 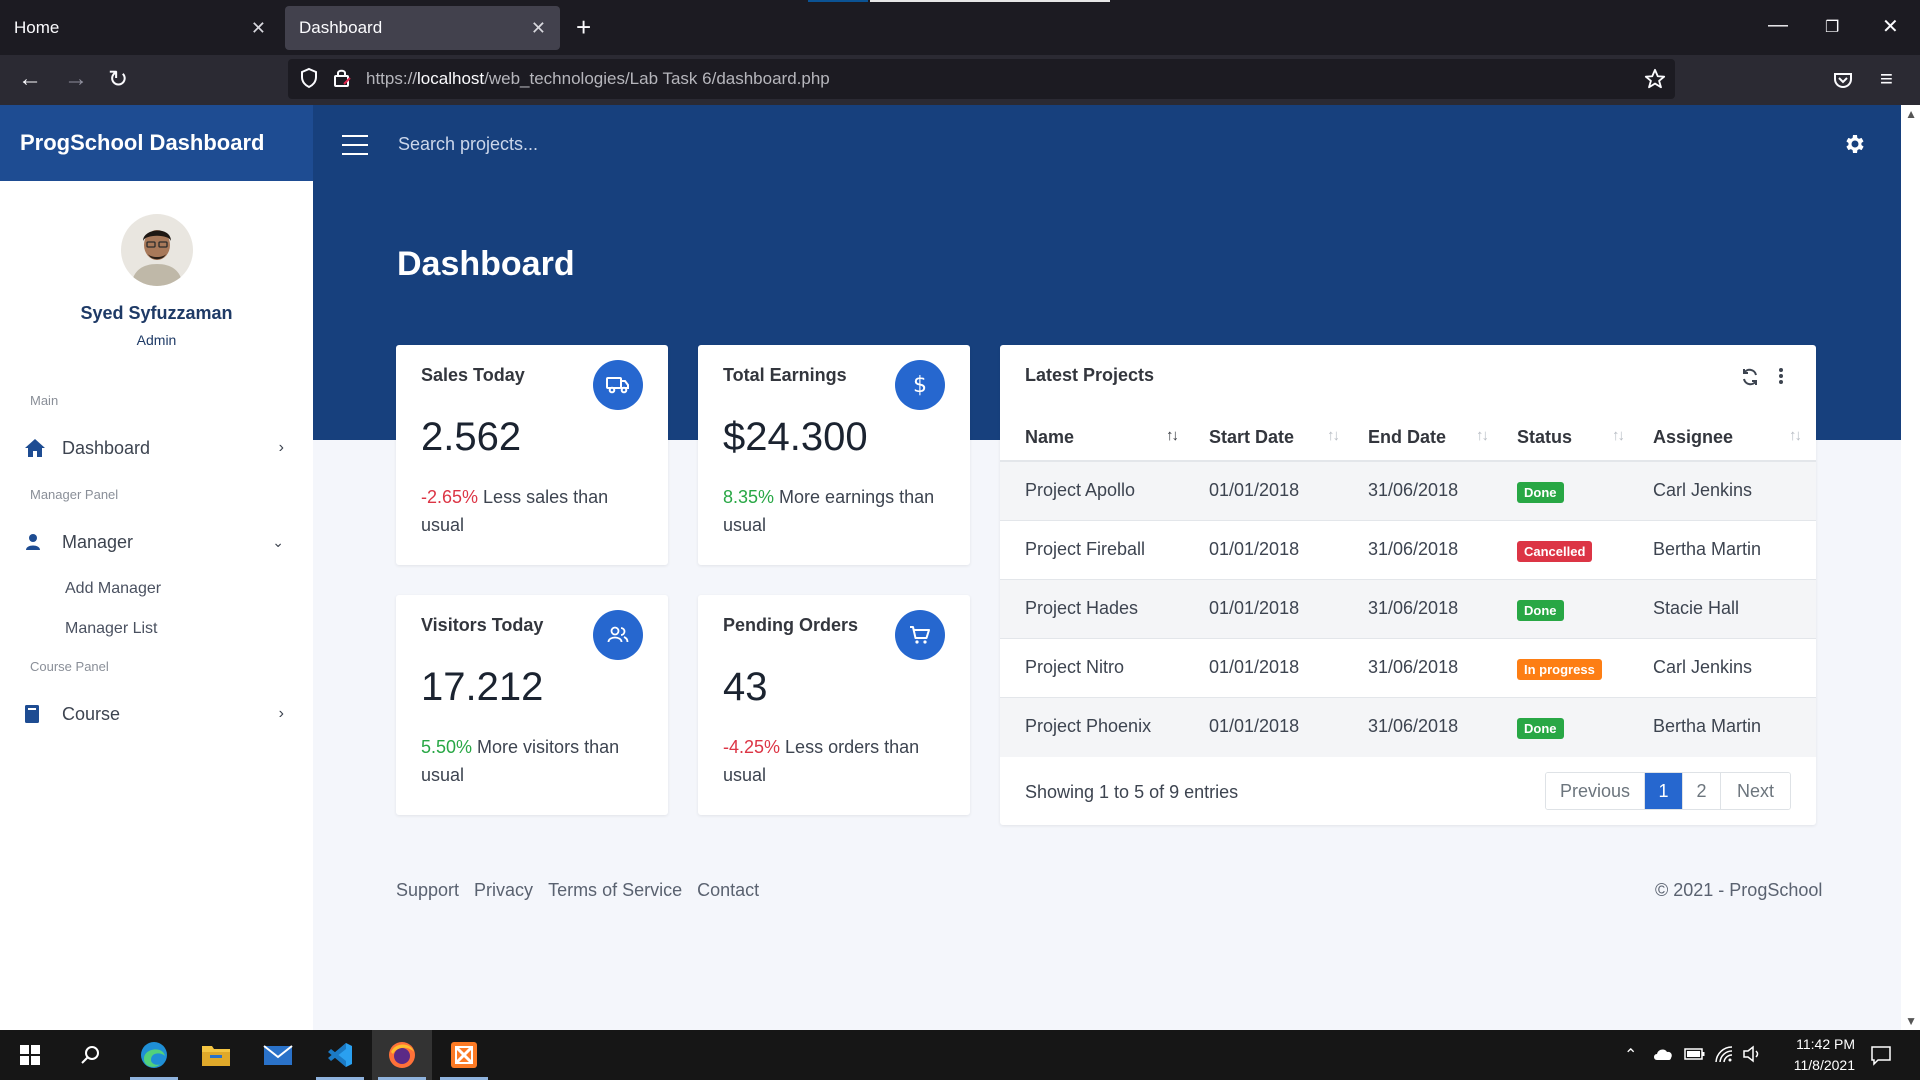 I want to click on column-header-start-date: Start Date, so click(x=1251, y=437).